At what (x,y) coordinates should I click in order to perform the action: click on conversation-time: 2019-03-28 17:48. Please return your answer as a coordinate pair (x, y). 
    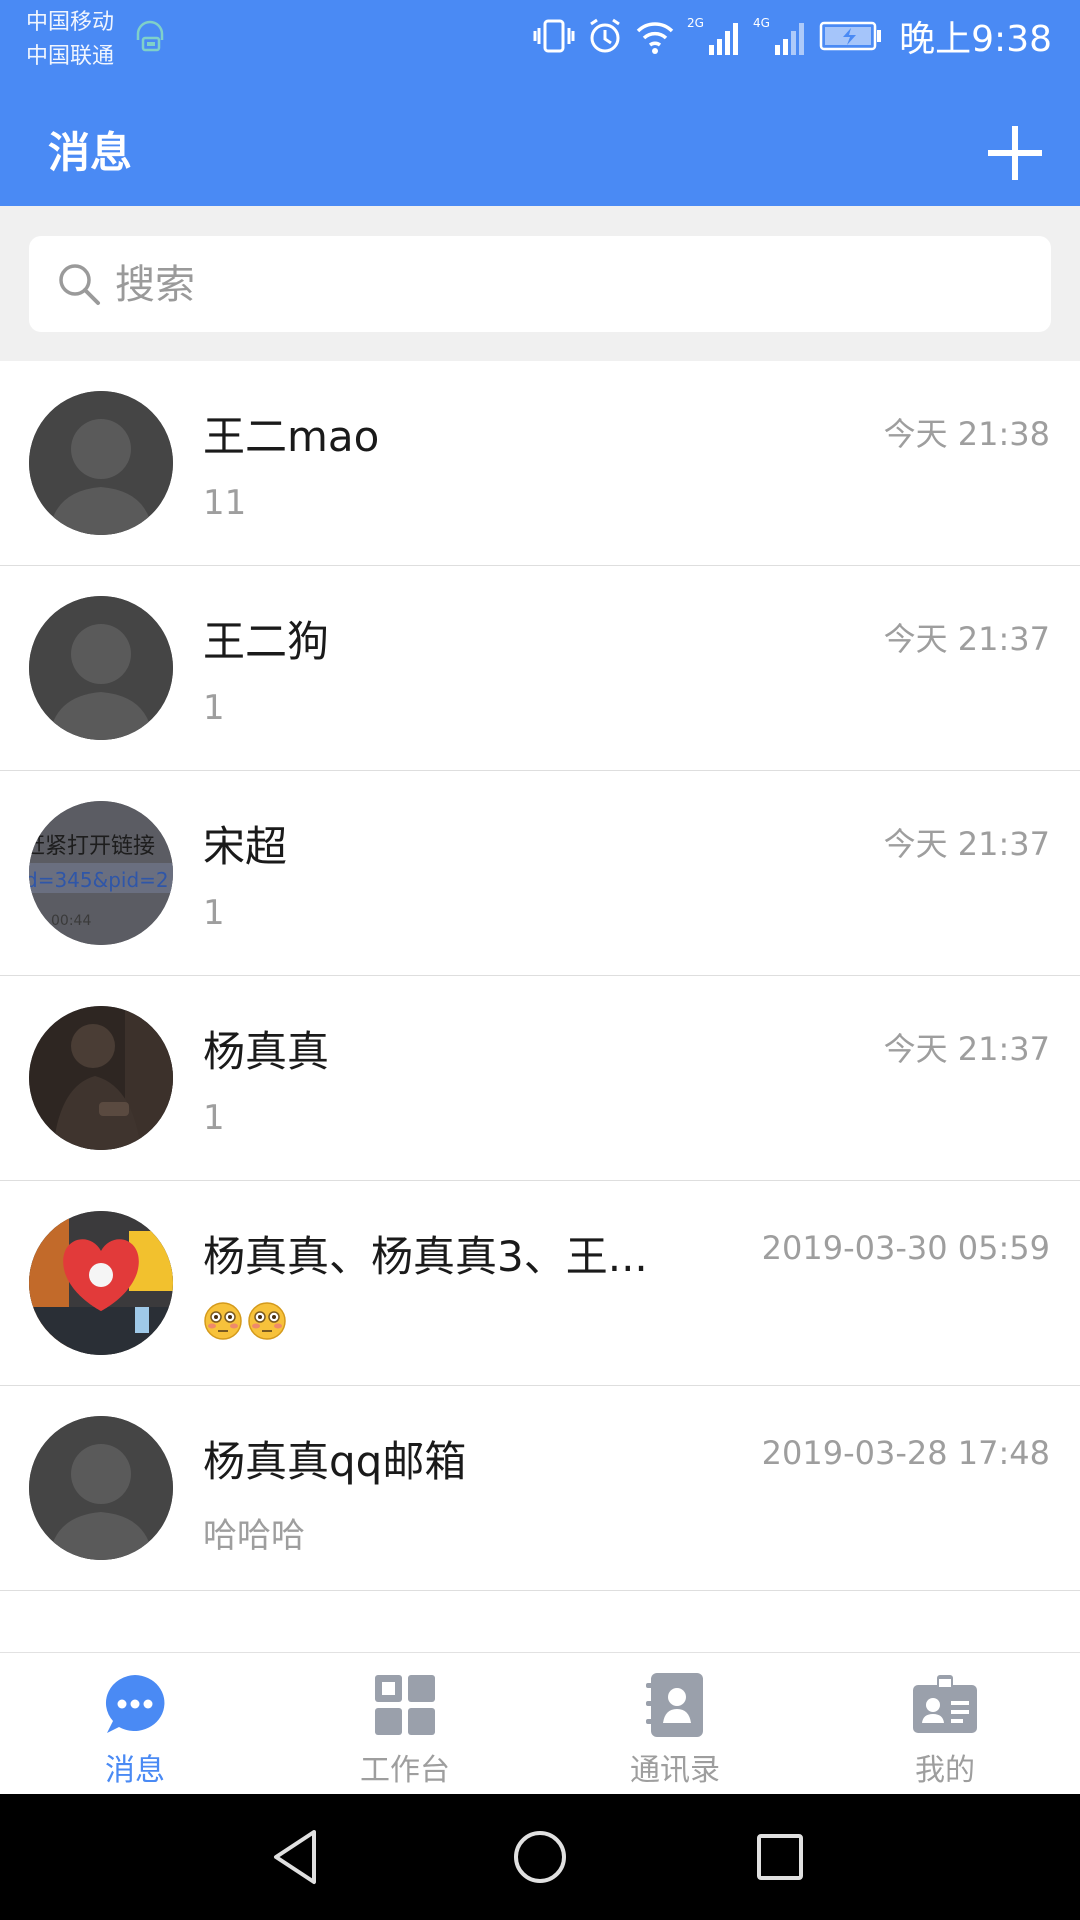
    Looking at the image, I should click on (905, 1453).